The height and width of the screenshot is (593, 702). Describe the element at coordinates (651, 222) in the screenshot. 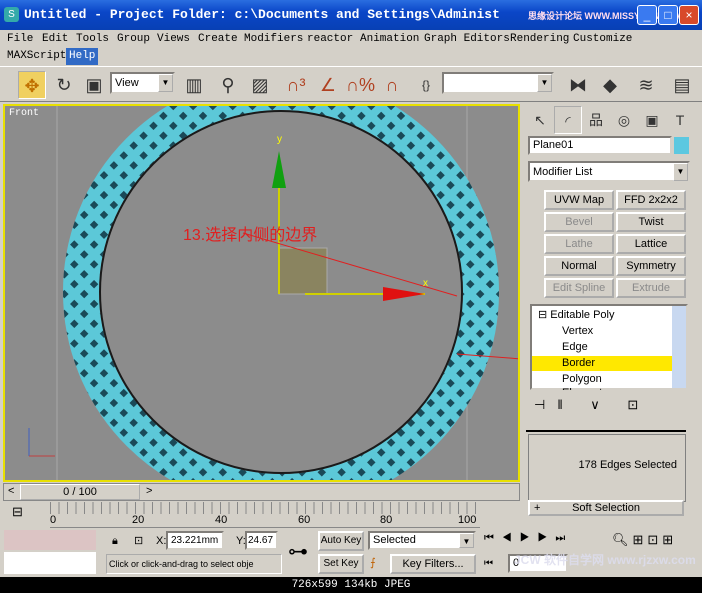

I see `modifier-button-twist: Twist` at that location.